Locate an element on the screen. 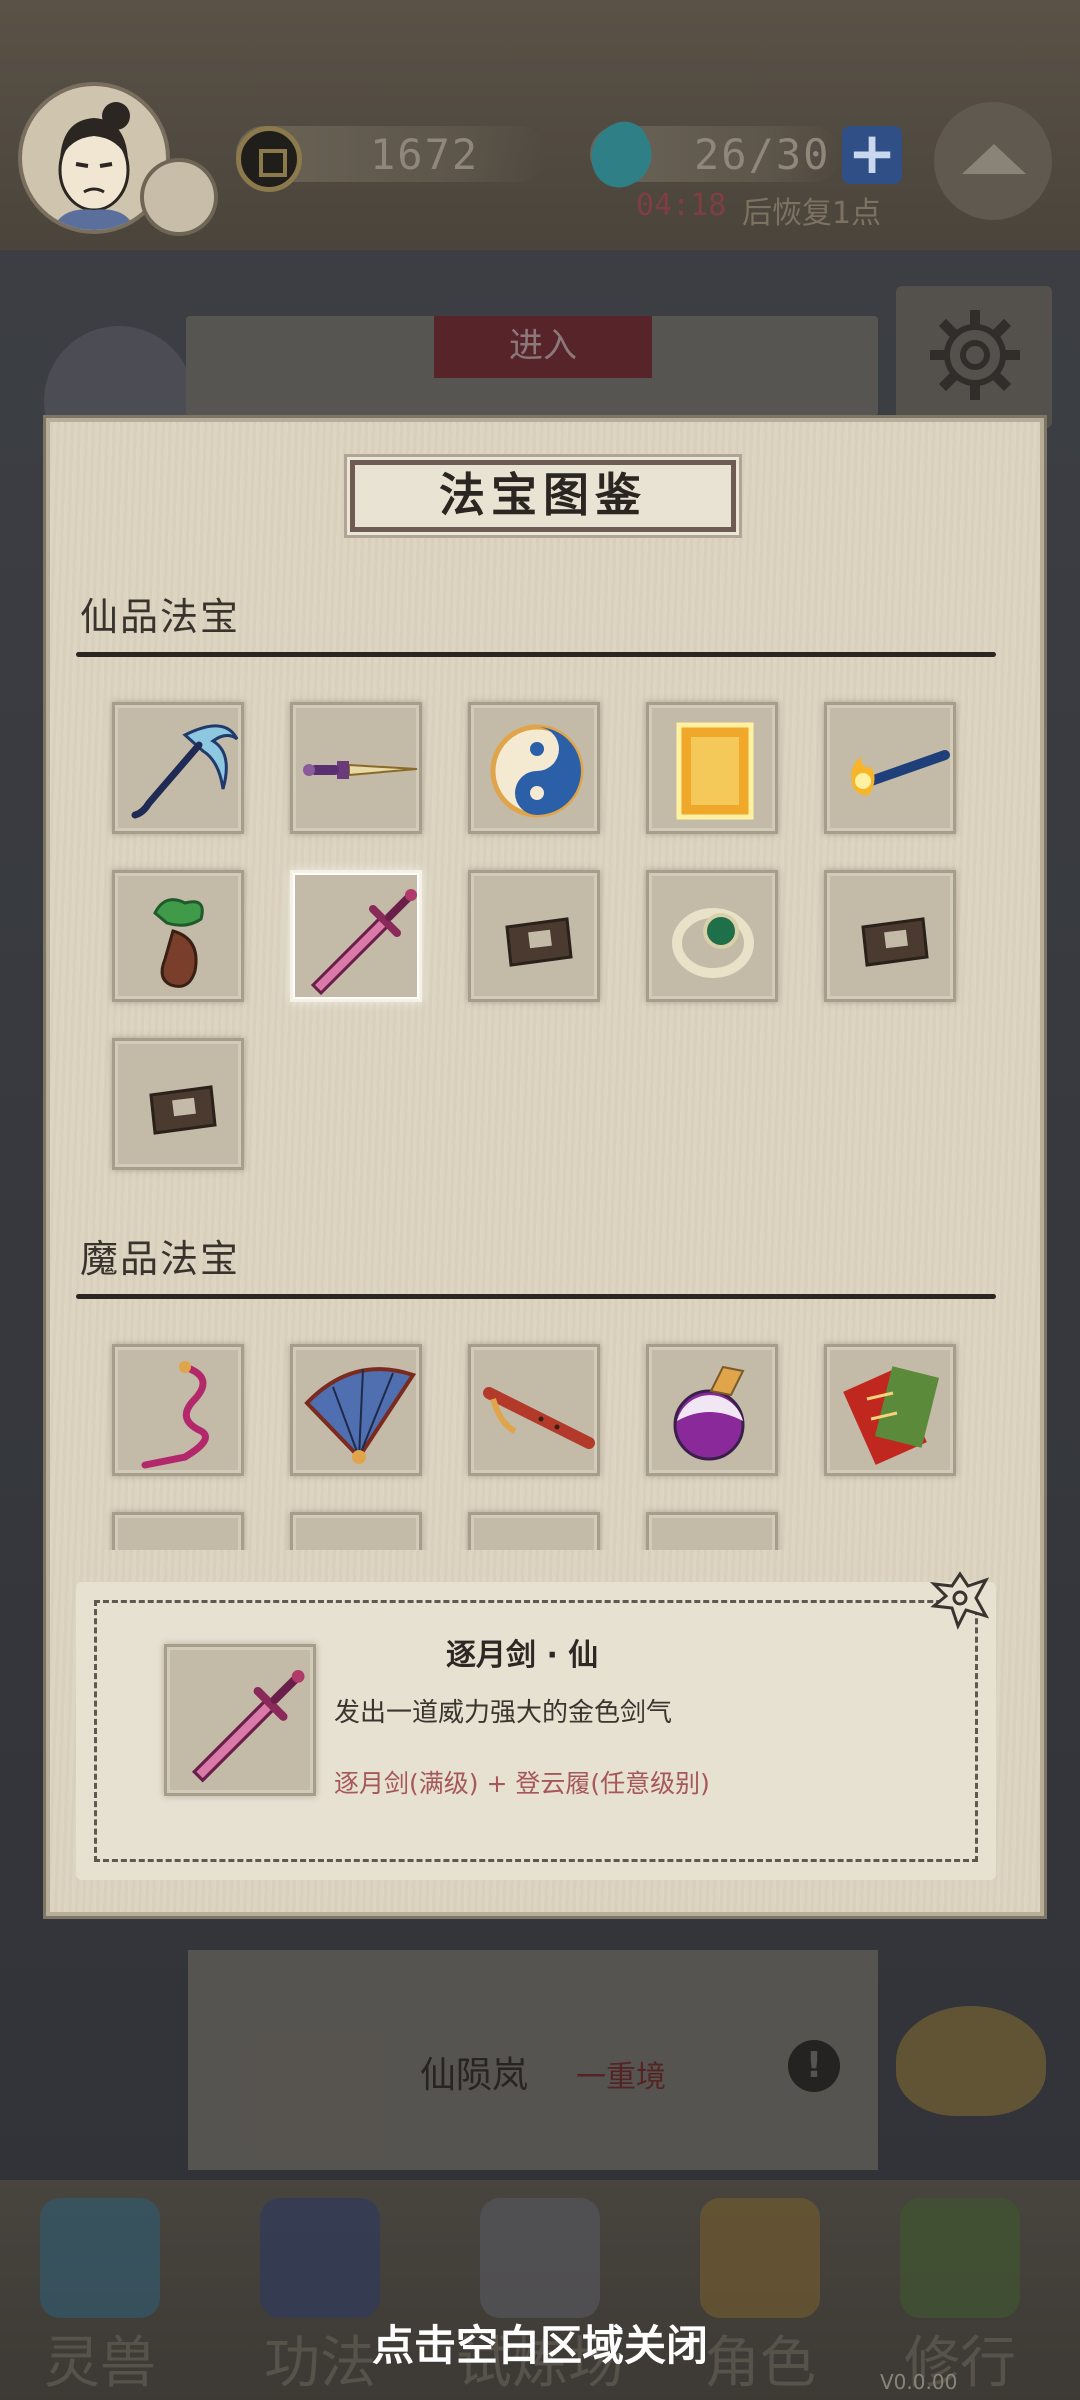  pet-avatar is located at coordinates (179, 197).